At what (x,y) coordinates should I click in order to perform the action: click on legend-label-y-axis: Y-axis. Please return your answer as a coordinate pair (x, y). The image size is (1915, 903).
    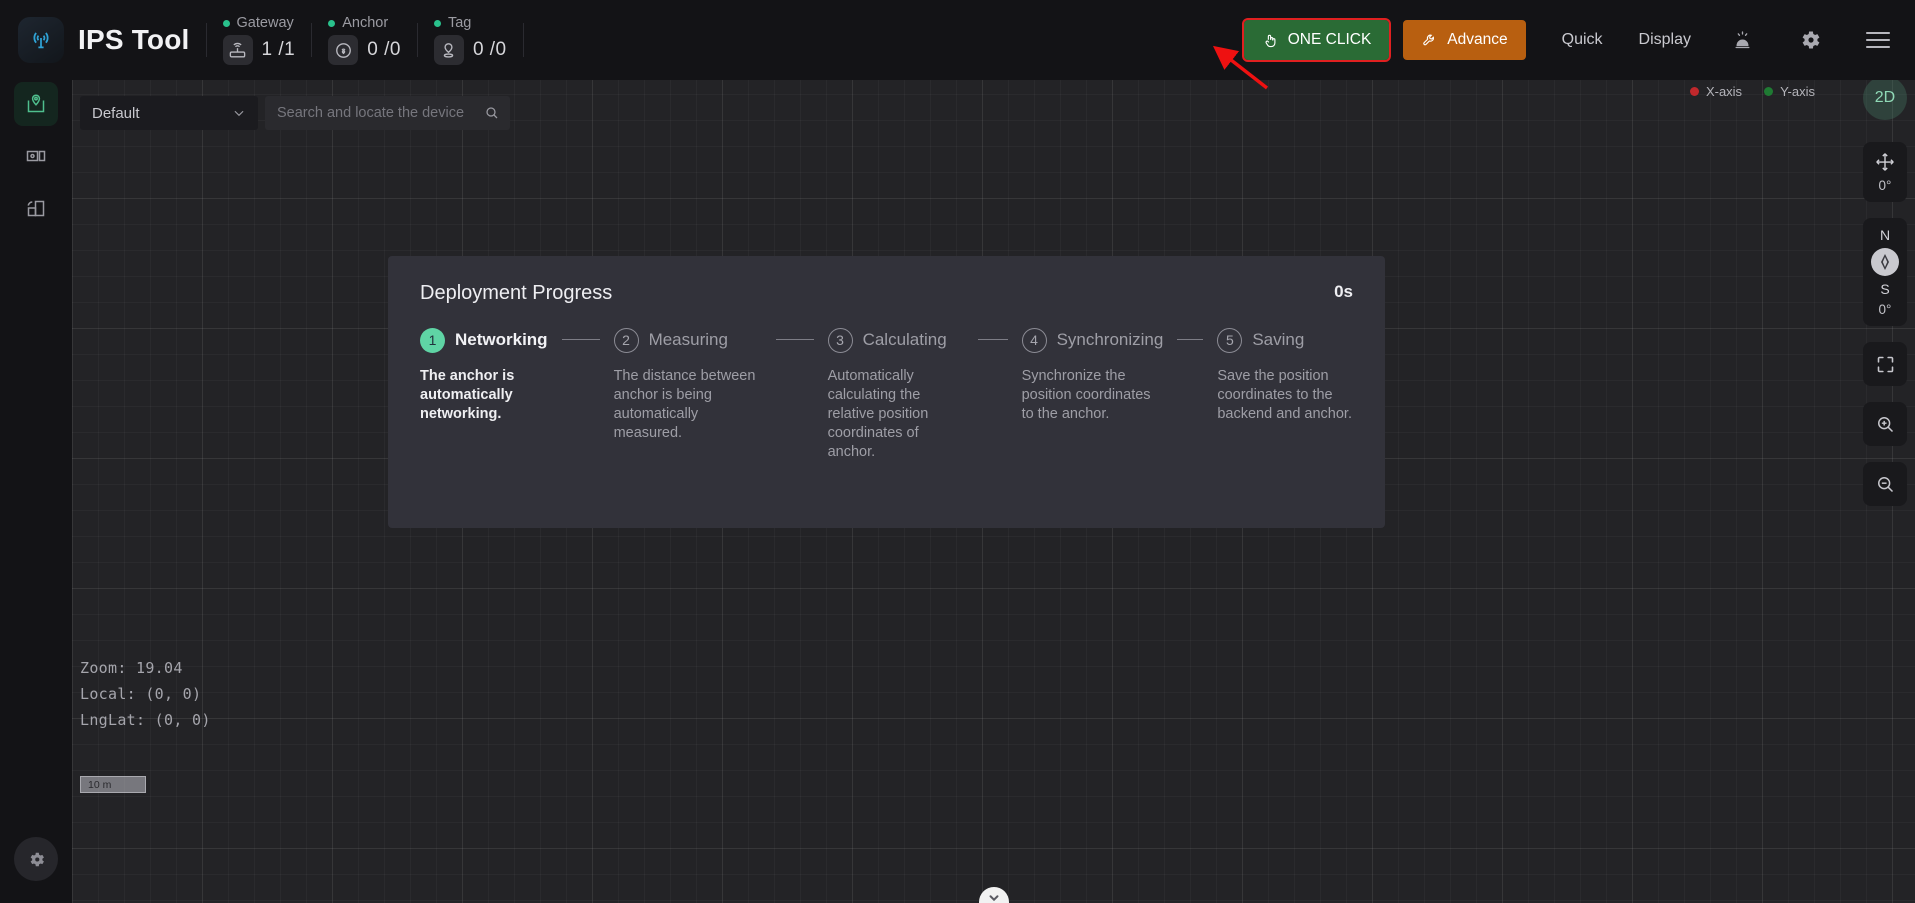
    Looking at the image, I should click on (1797, 91).